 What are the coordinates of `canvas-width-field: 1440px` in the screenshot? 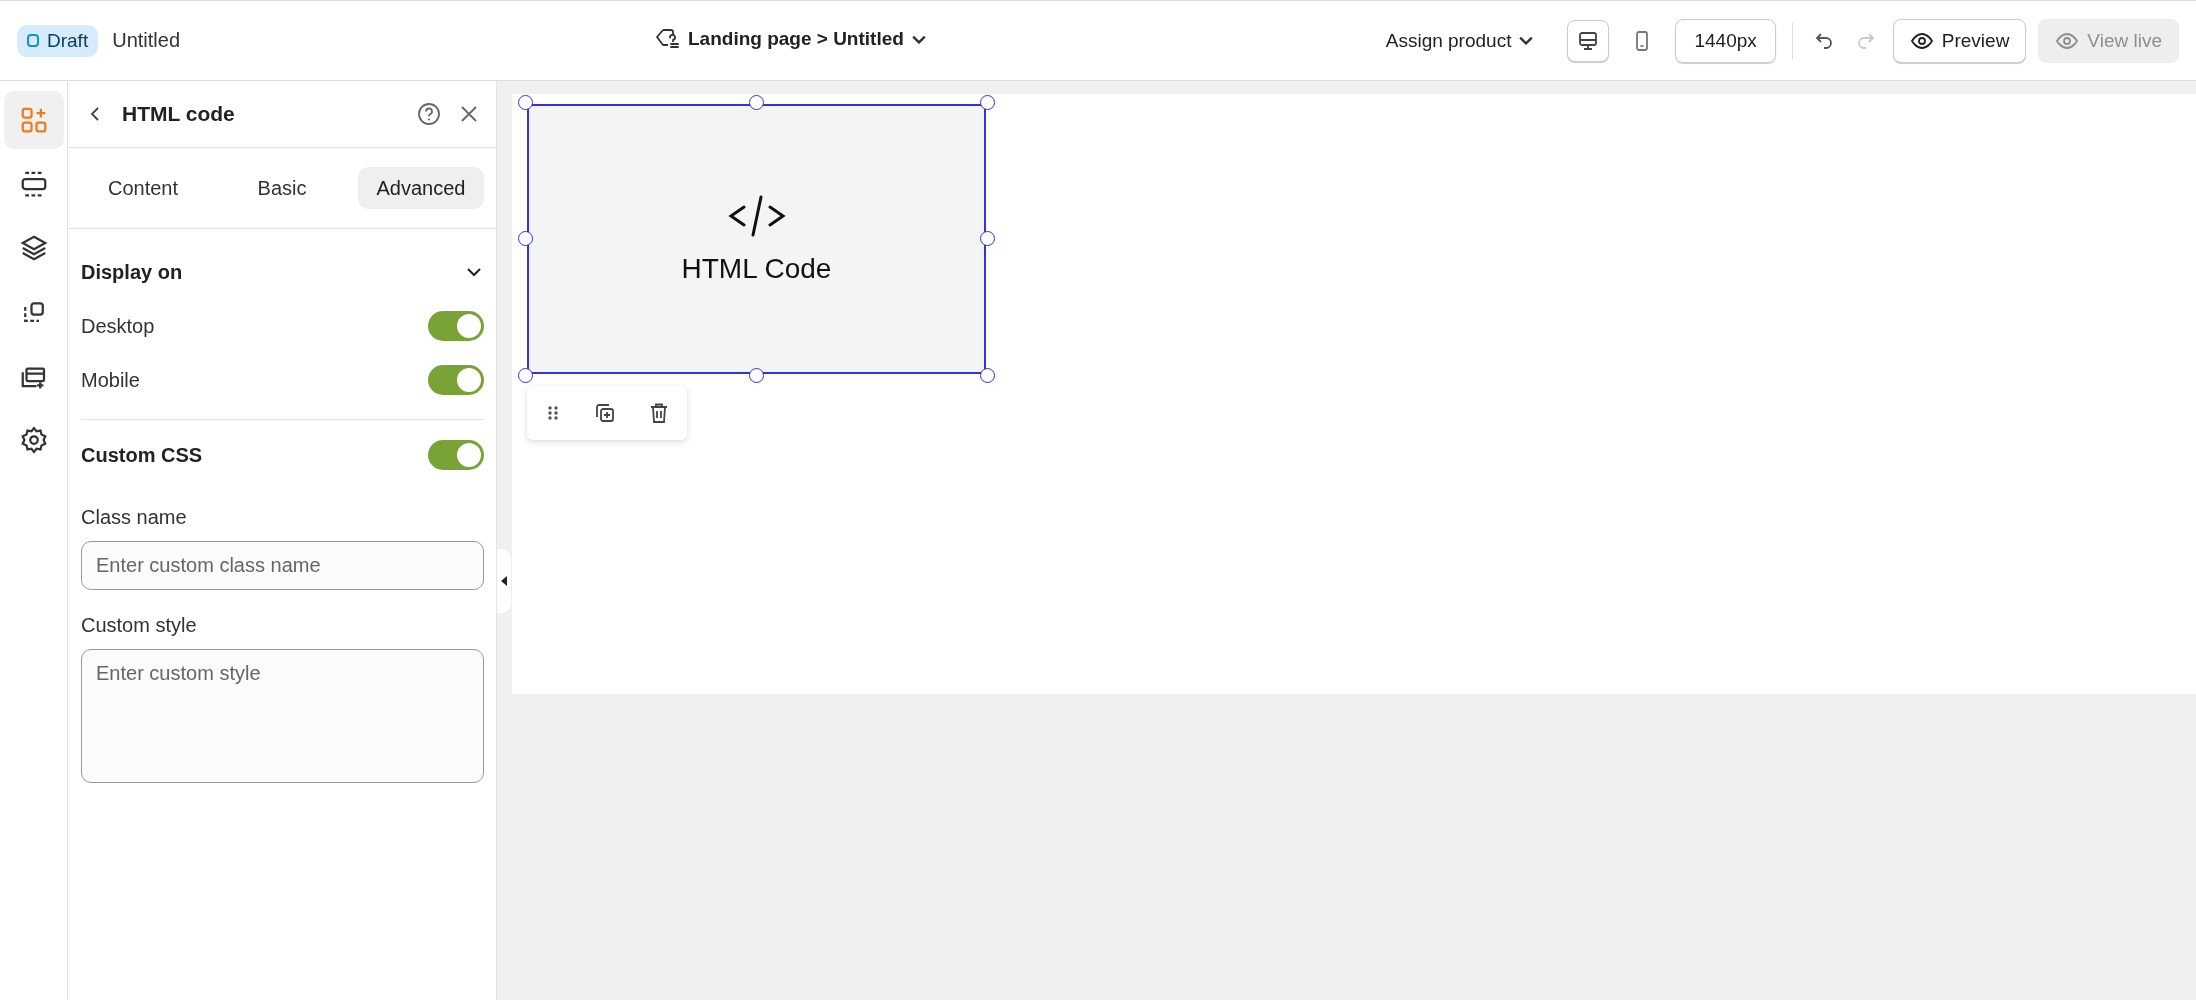 It's located at (1725, 40).